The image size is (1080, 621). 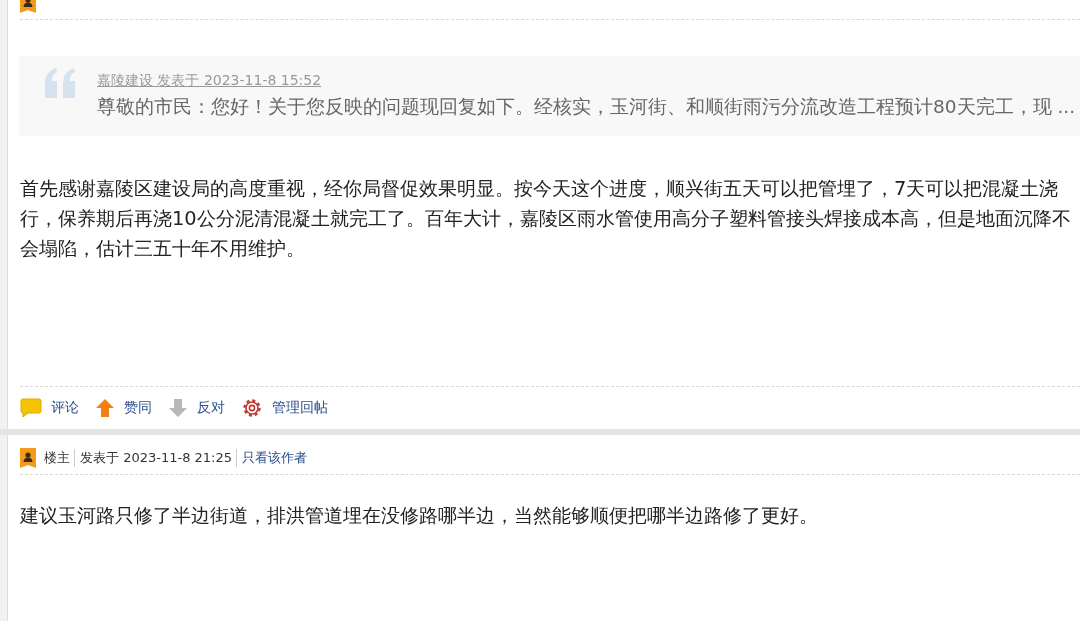 What do you see at coordinates (419, 516) in the screenshot?
I see `post-text-line: 建议玉河路只修了半边街道，排洪管道埋在没修路哪半边，当然能够顺便把哪半边路修了更好。` at bounding box center [419, 516].